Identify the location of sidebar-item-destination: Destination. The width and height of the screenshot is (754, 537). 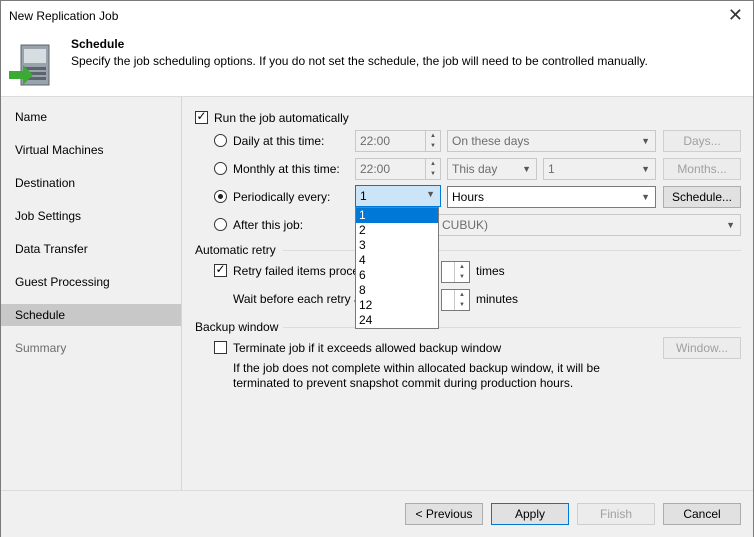
(91, 183).